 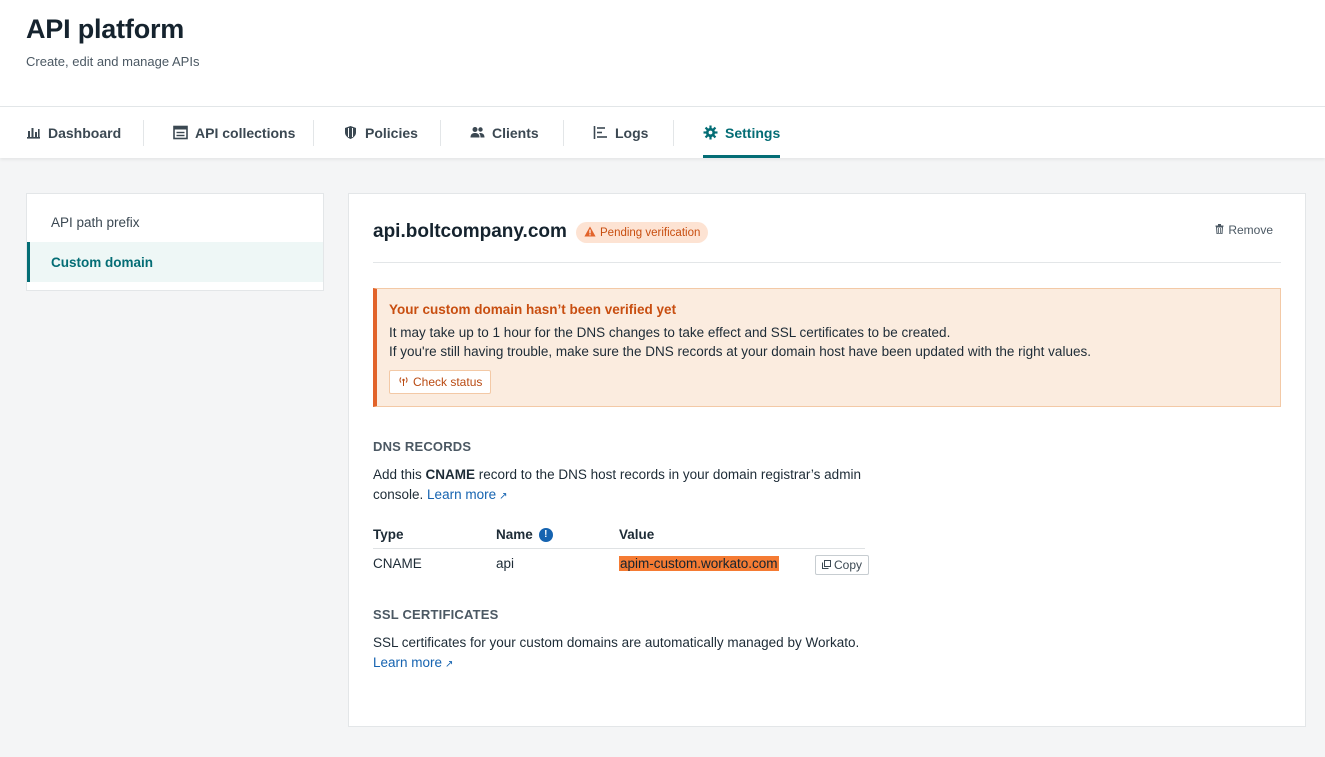 I want to click on divider, so click(x=827, y=262).